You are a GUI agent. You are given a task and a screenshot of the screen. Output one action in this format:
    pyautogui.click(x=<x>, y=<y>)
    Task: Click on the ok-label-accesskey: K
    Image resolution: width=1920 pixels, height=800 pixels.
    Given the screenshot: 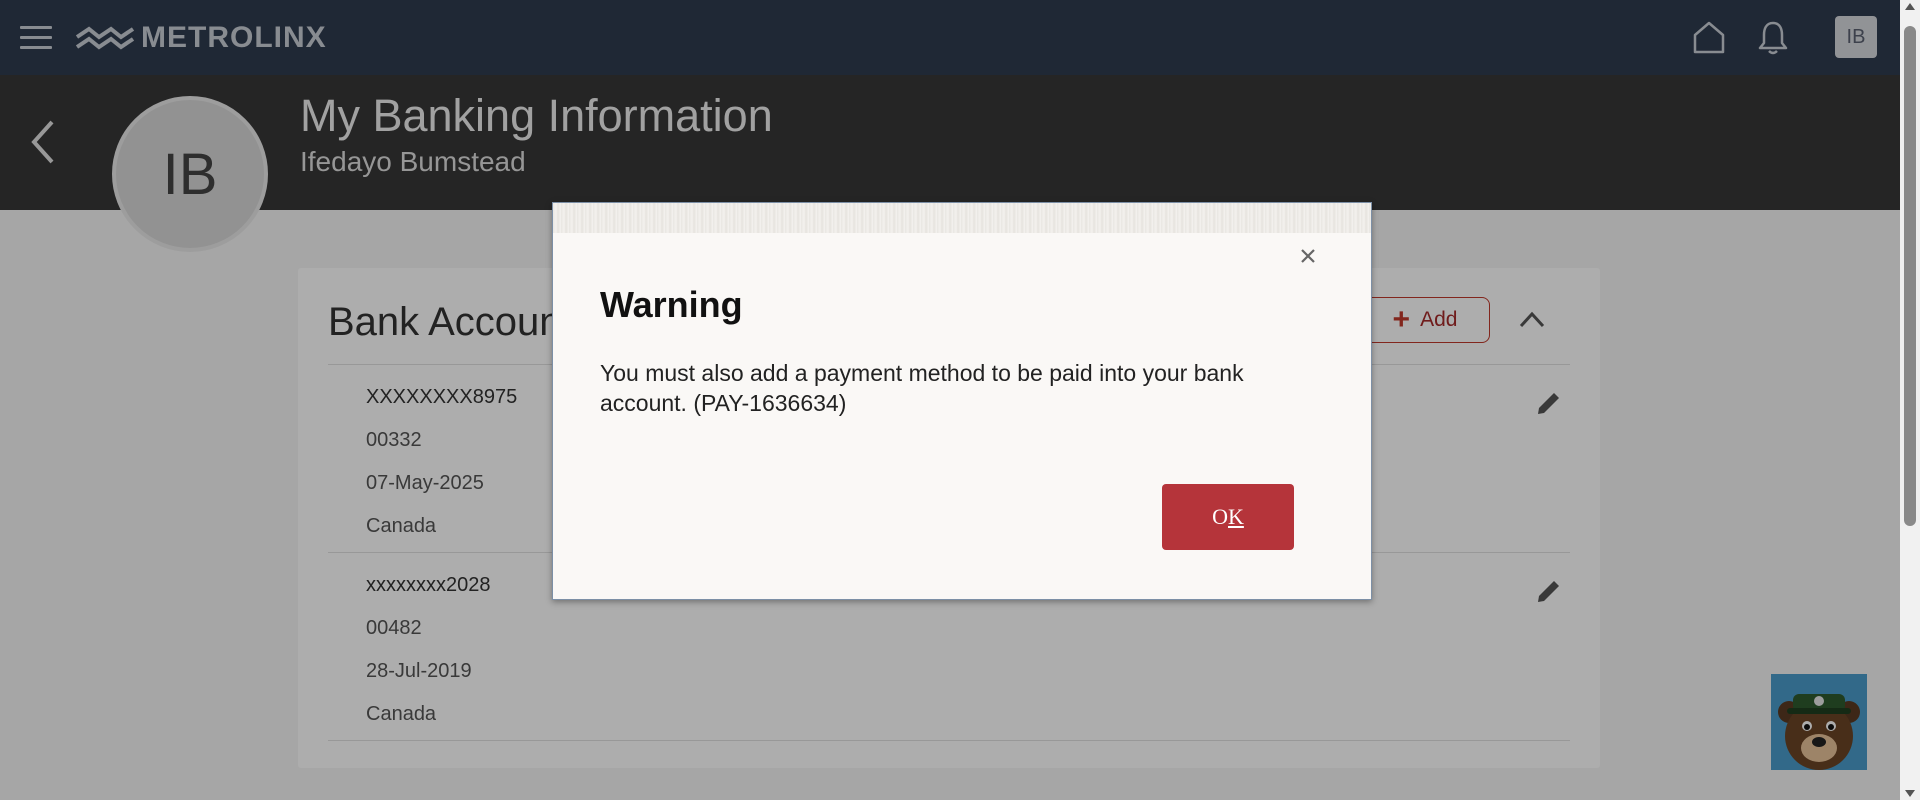 What is the action you would take?
    pyautogui.click(x=1236, y=516)
    